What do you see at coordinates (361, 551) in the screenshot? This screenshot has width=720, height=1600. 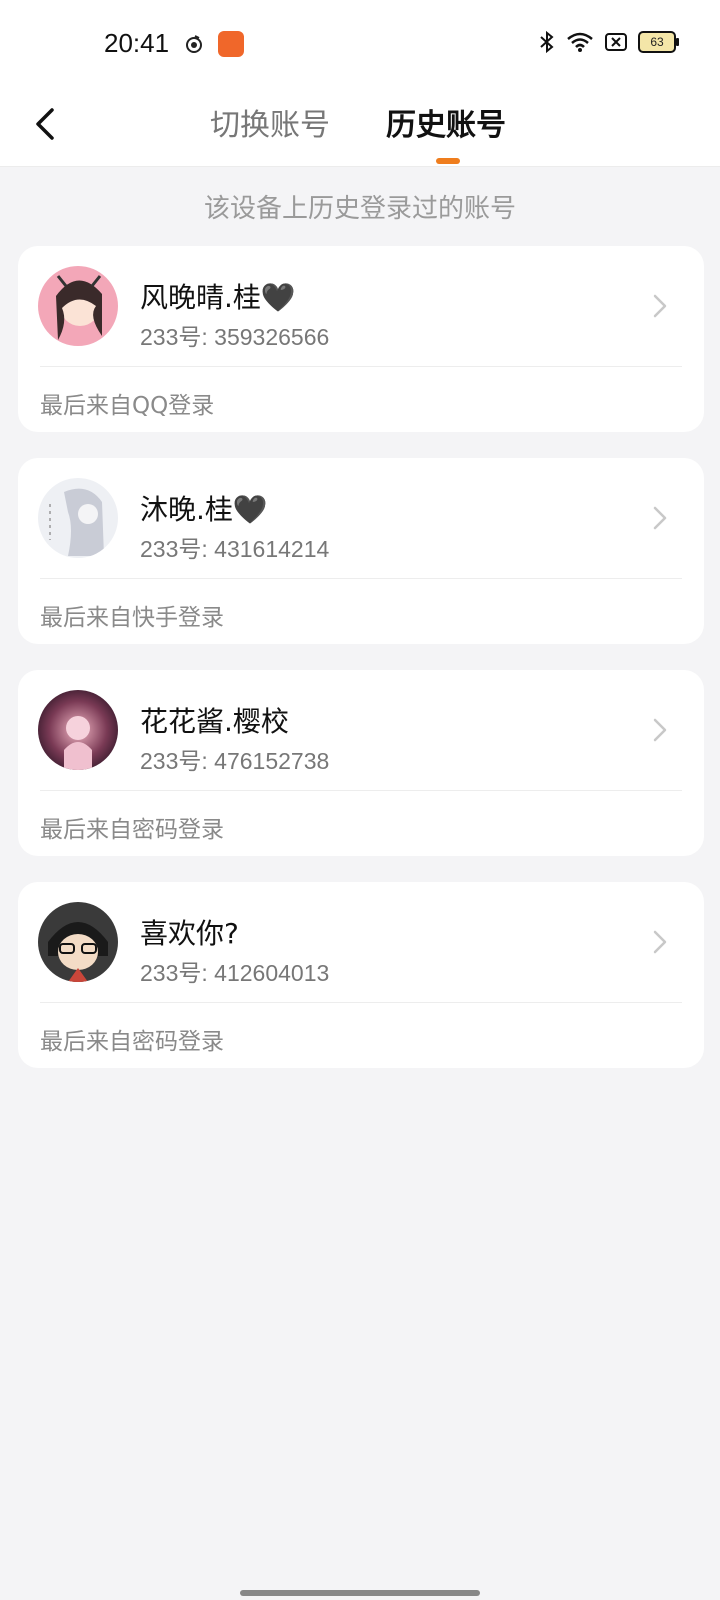 I see `account-card: 沐晚.桂🖤 233号: 431614214 最后来自快手登录` at bounding box center [361, 551].